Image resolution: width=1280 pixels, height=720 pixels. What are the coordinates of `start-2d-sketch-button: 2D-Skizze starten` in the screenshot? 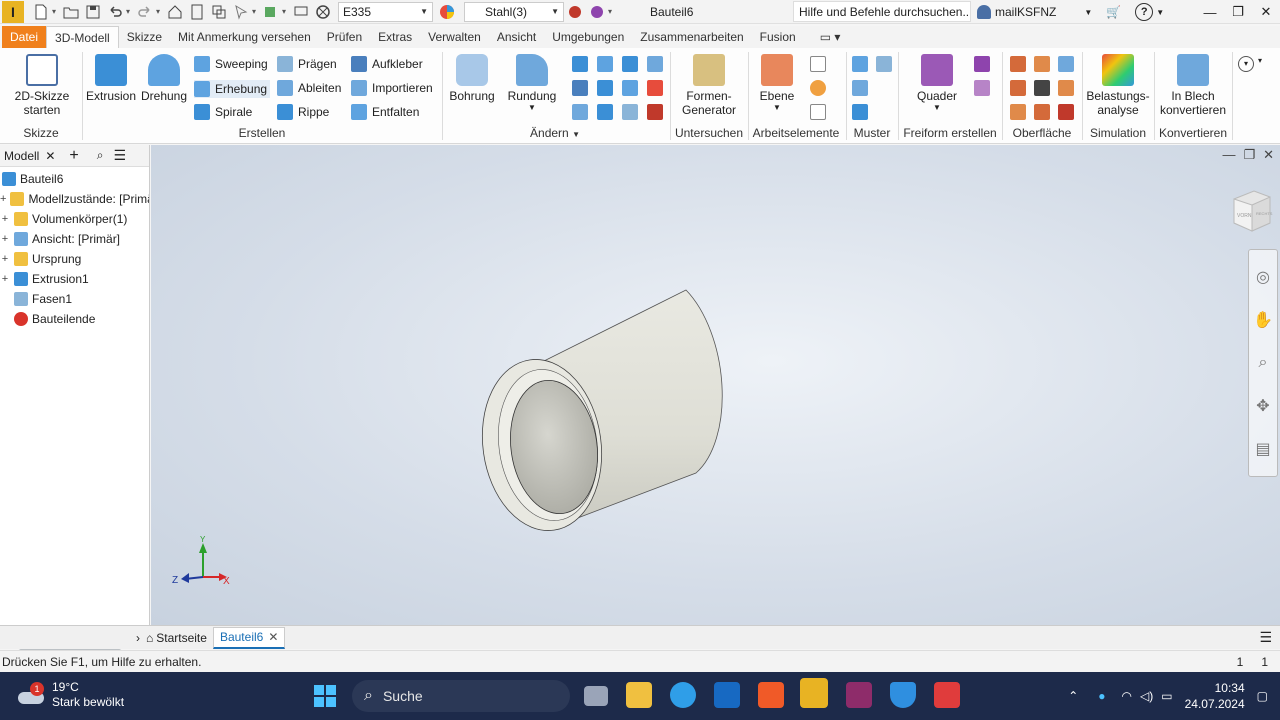 It's located at (42, 85).